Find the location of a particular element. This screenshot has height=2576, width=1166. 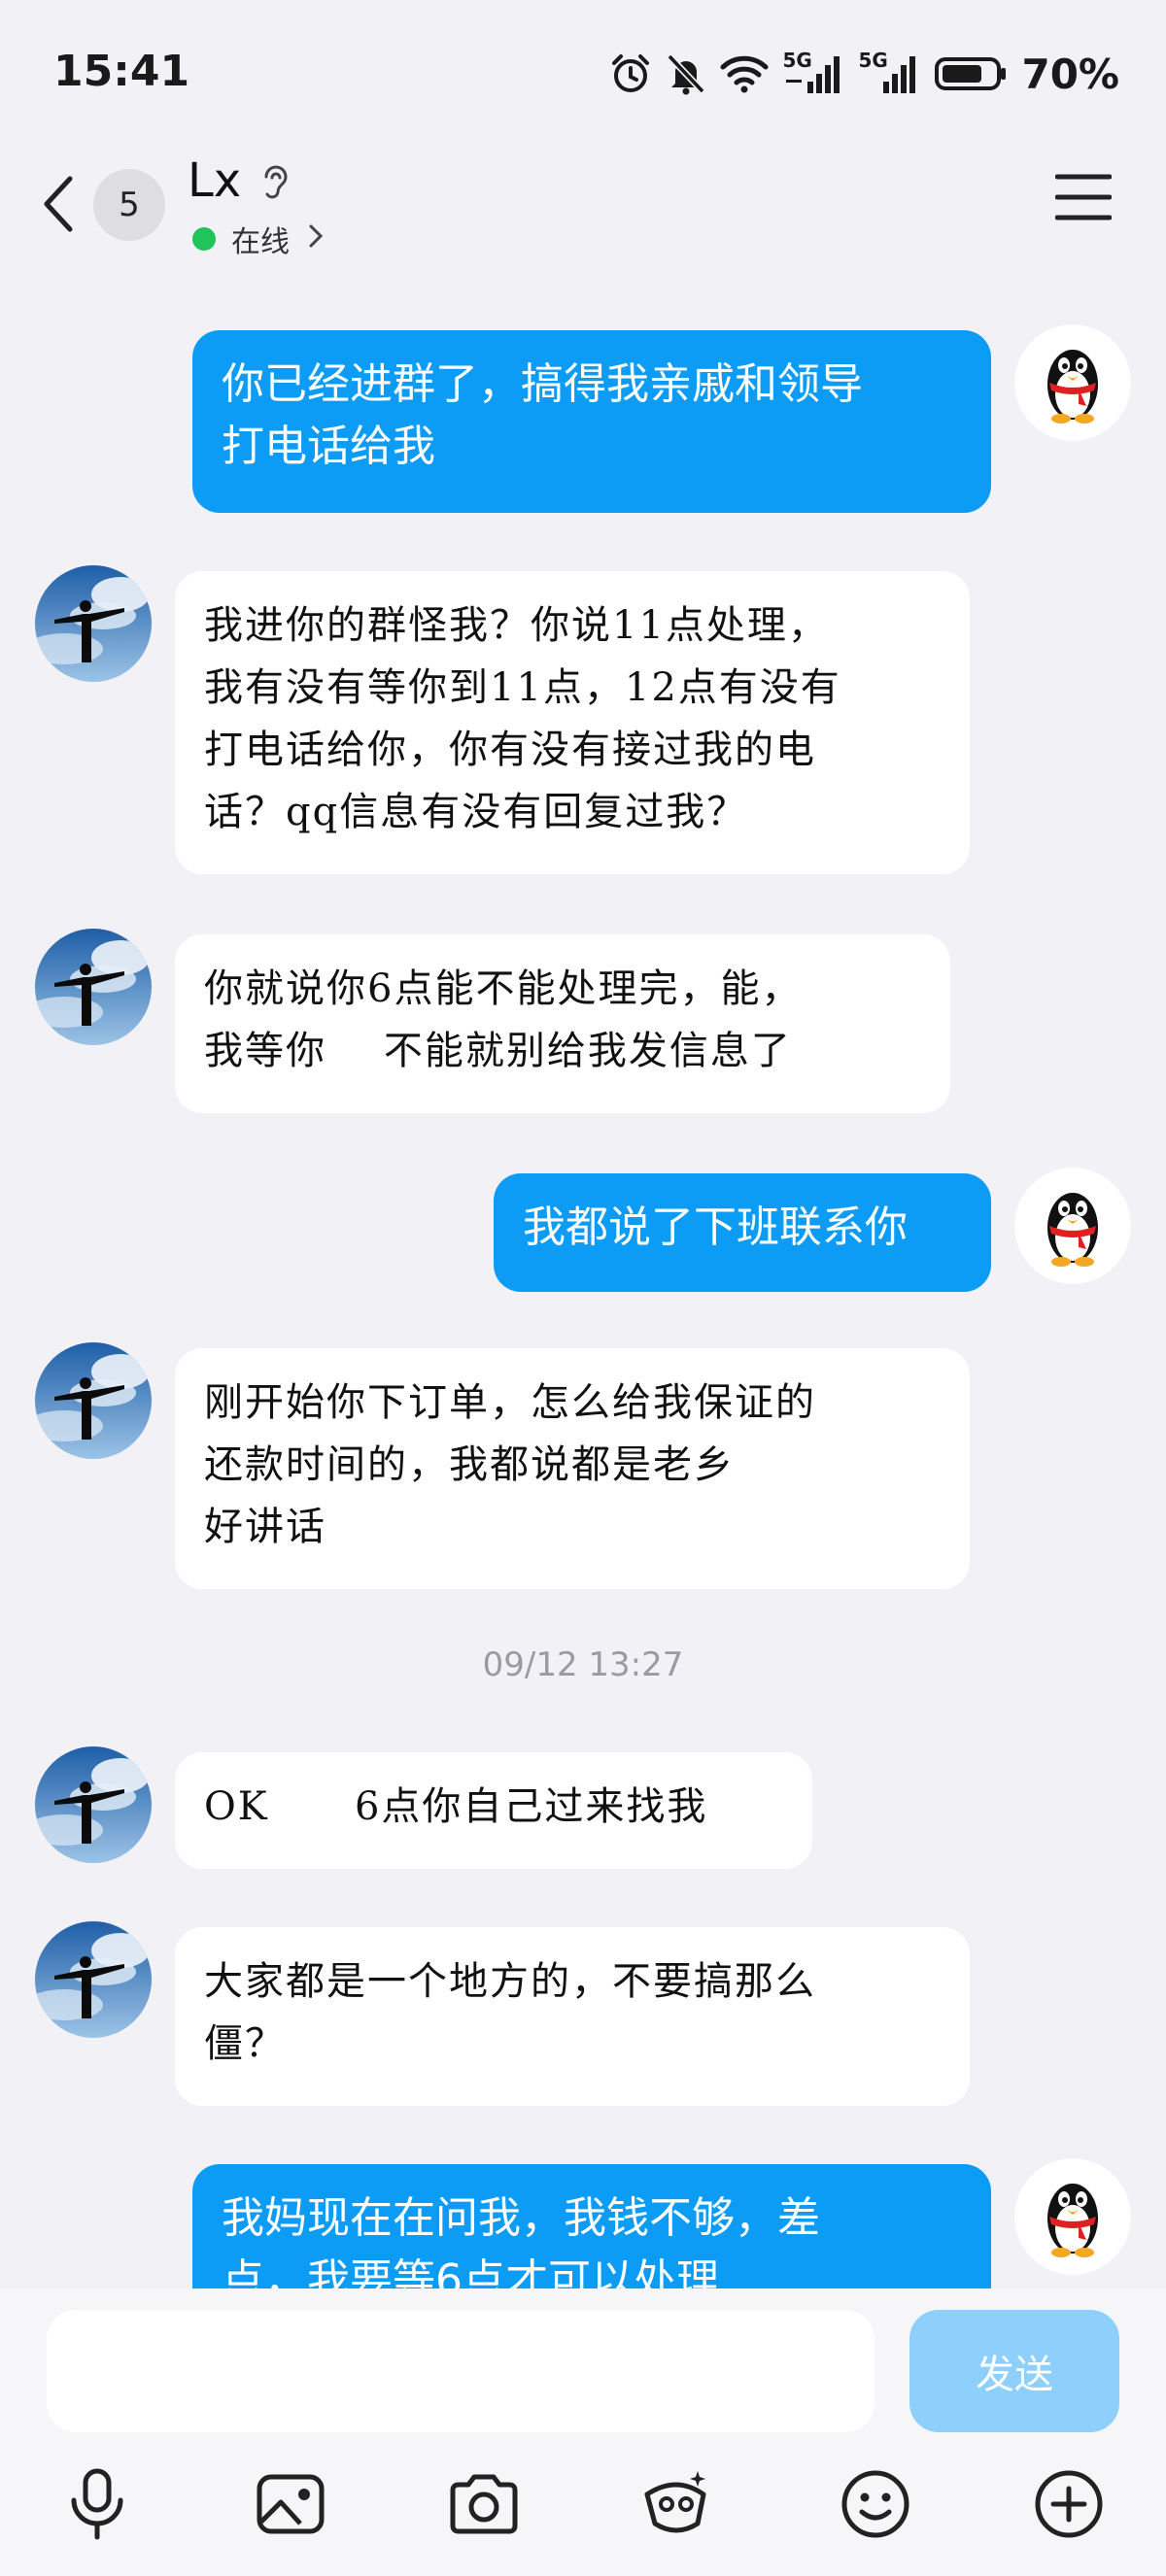

online-status-label: 在线 is located at coordinates (260, 239).